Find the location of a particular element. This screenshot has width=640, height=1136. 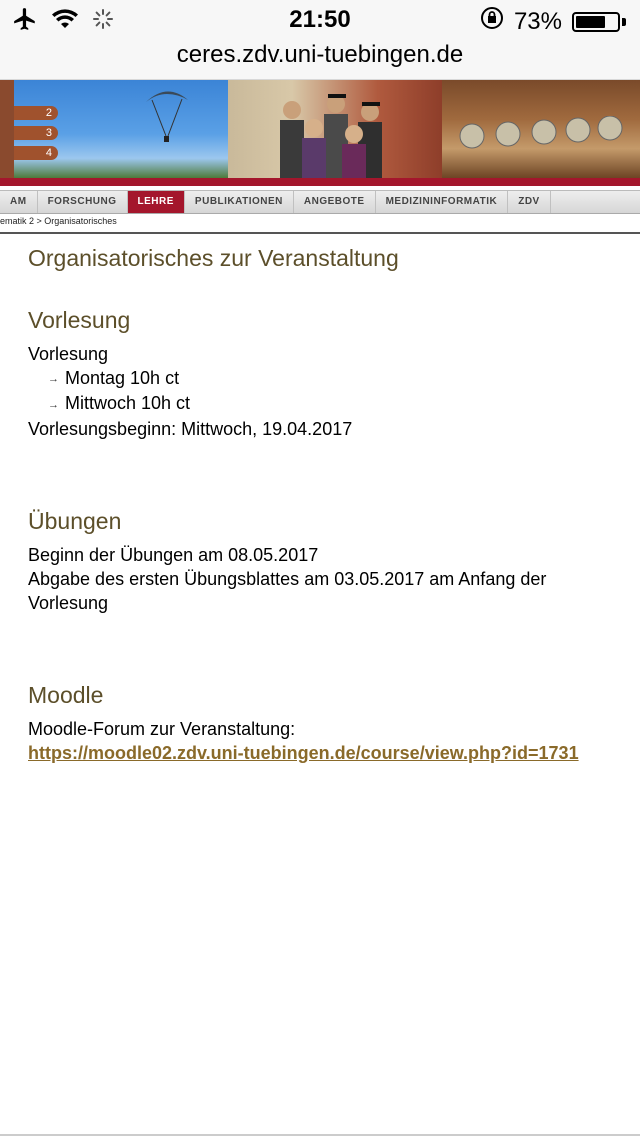

signpost-4: 4 is located at coordinates (36, 153).